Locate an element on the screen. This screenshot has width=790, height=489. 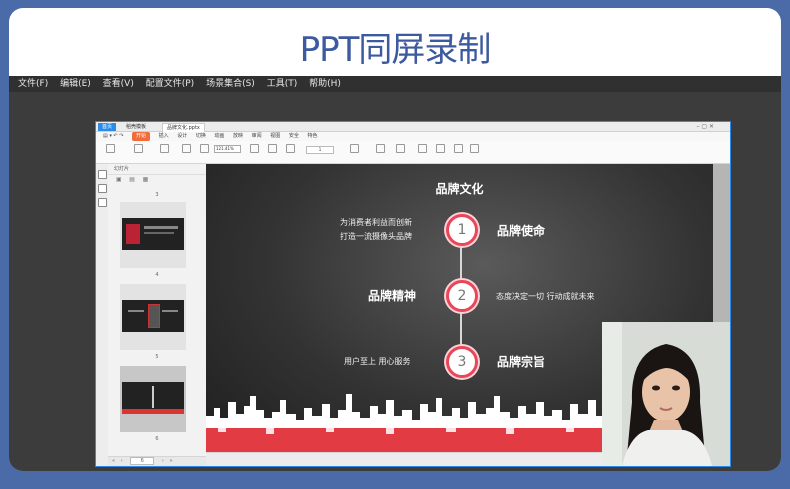
document-icon is located at coordinates (422, 152).